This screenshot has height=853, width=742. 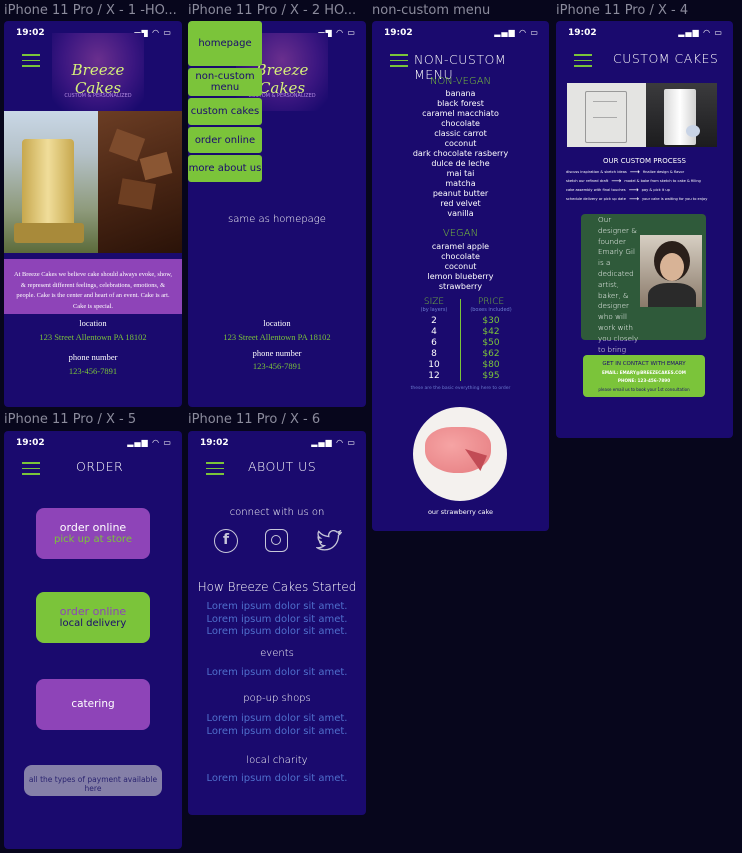 I want to click on size-column: SIZE (by layers) 2 4 6 8 10 12, so click(x=434, y=339).